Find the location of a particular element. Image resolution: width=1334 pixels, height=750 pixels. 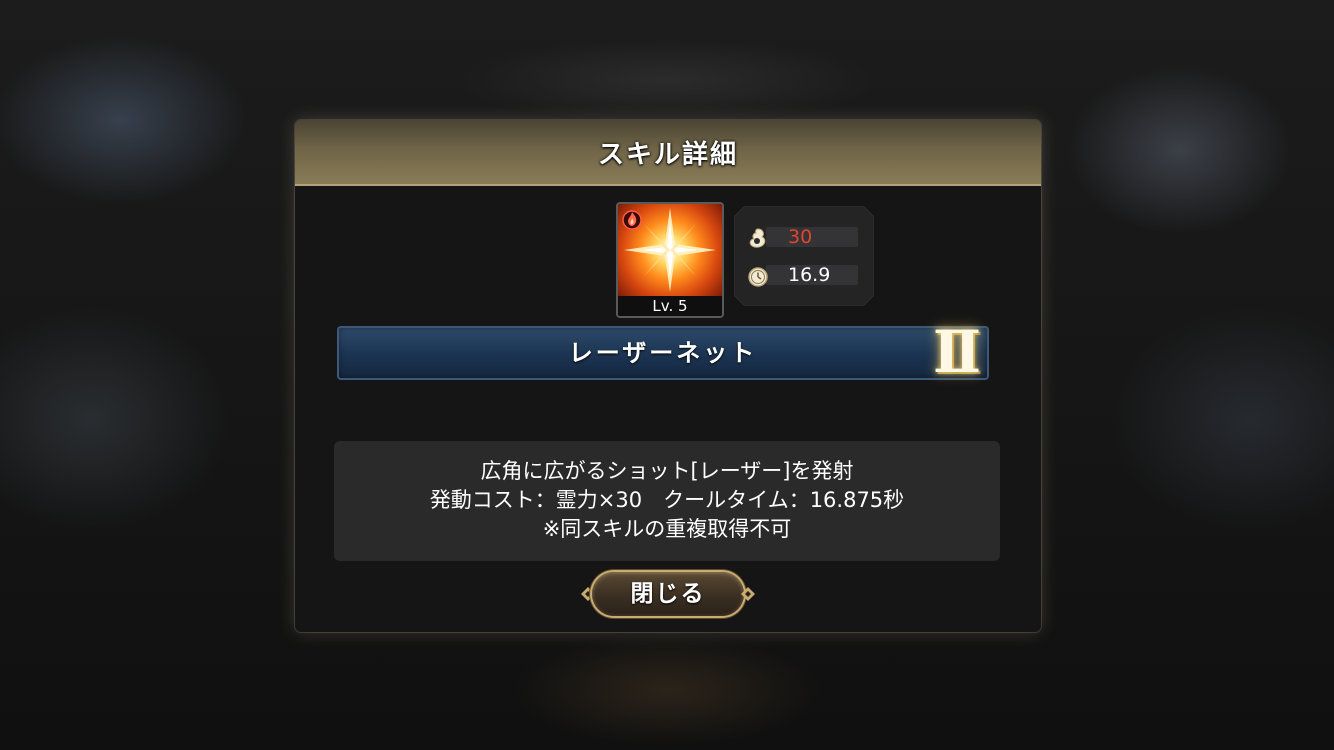

skill-name-bar: レーザーネット is located at coordinates (663, 353).